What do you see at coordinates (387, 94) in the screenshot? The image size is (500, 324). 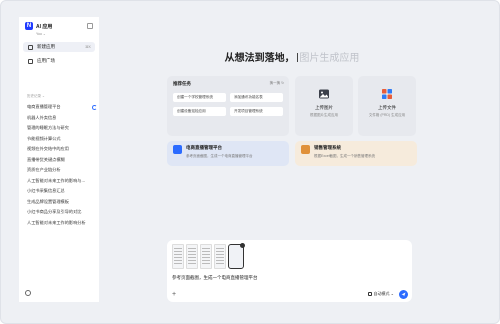 I see `file-upload-icon` at bounding box center [387, 94].